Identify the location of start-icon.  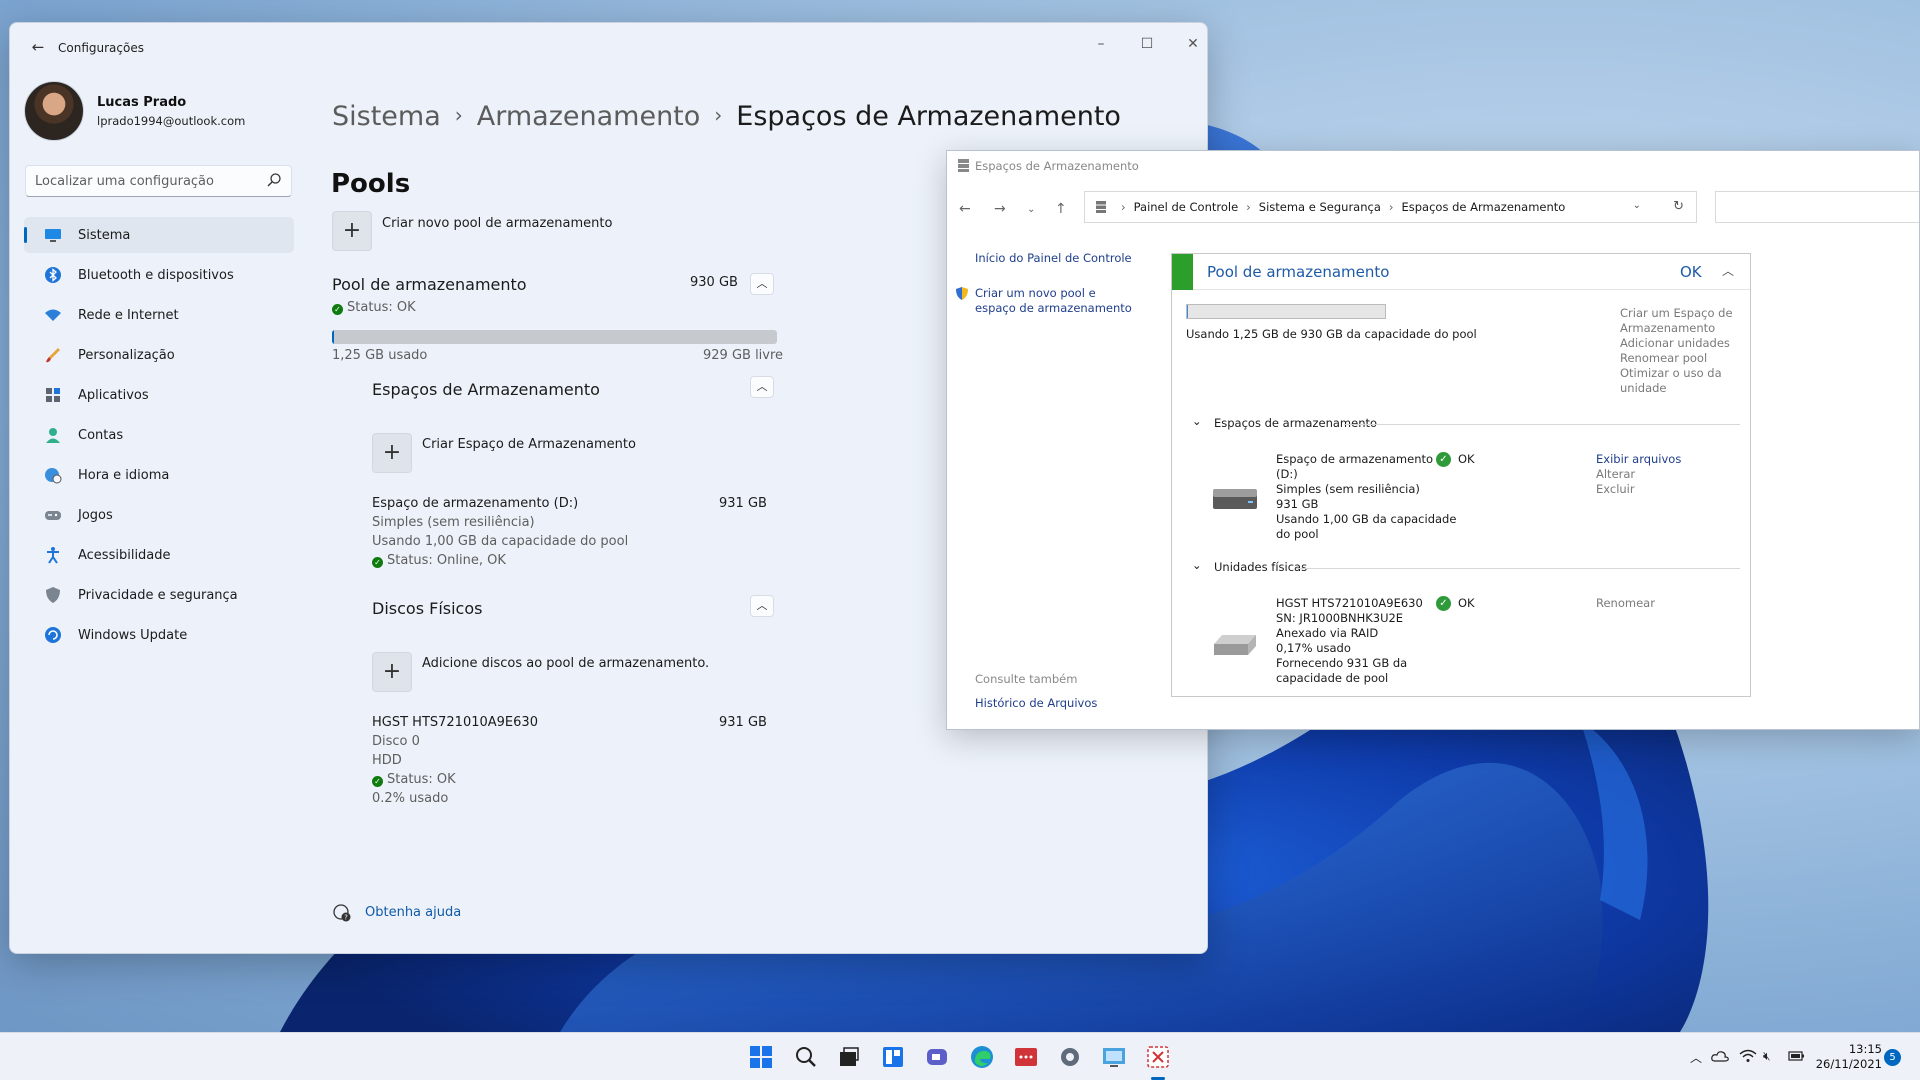
(761, 1057).